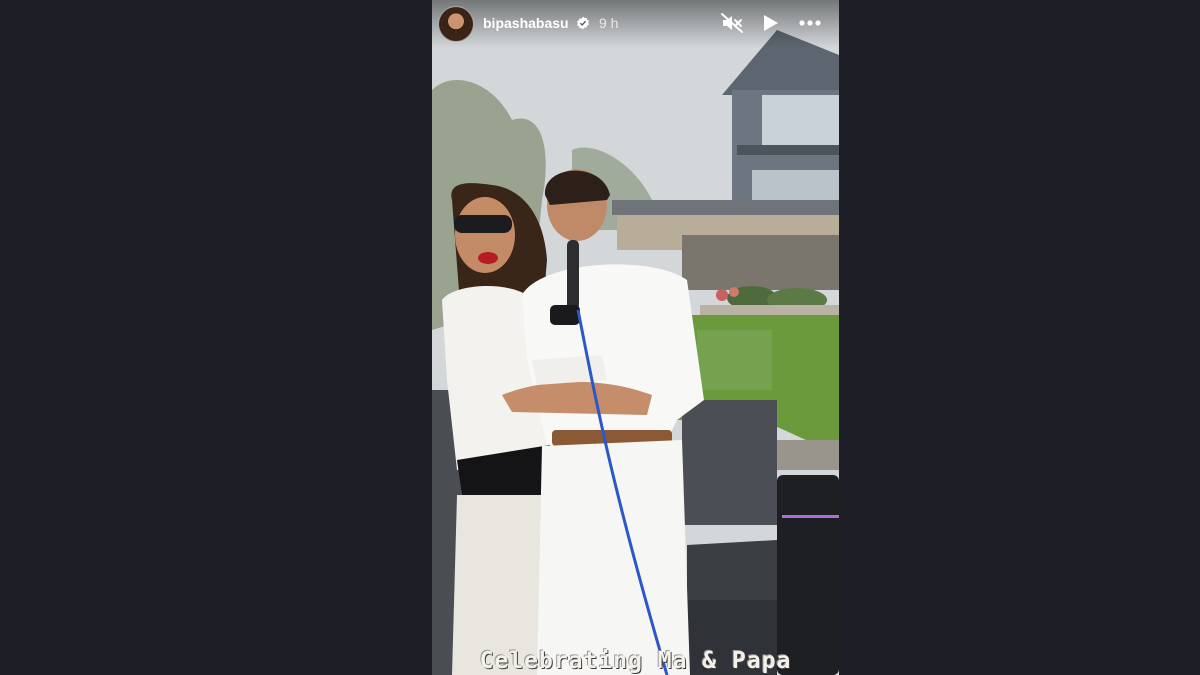 This screenshot has height=675, width=1200. I want to click on speaker-muted-icon, so click(732, 23).